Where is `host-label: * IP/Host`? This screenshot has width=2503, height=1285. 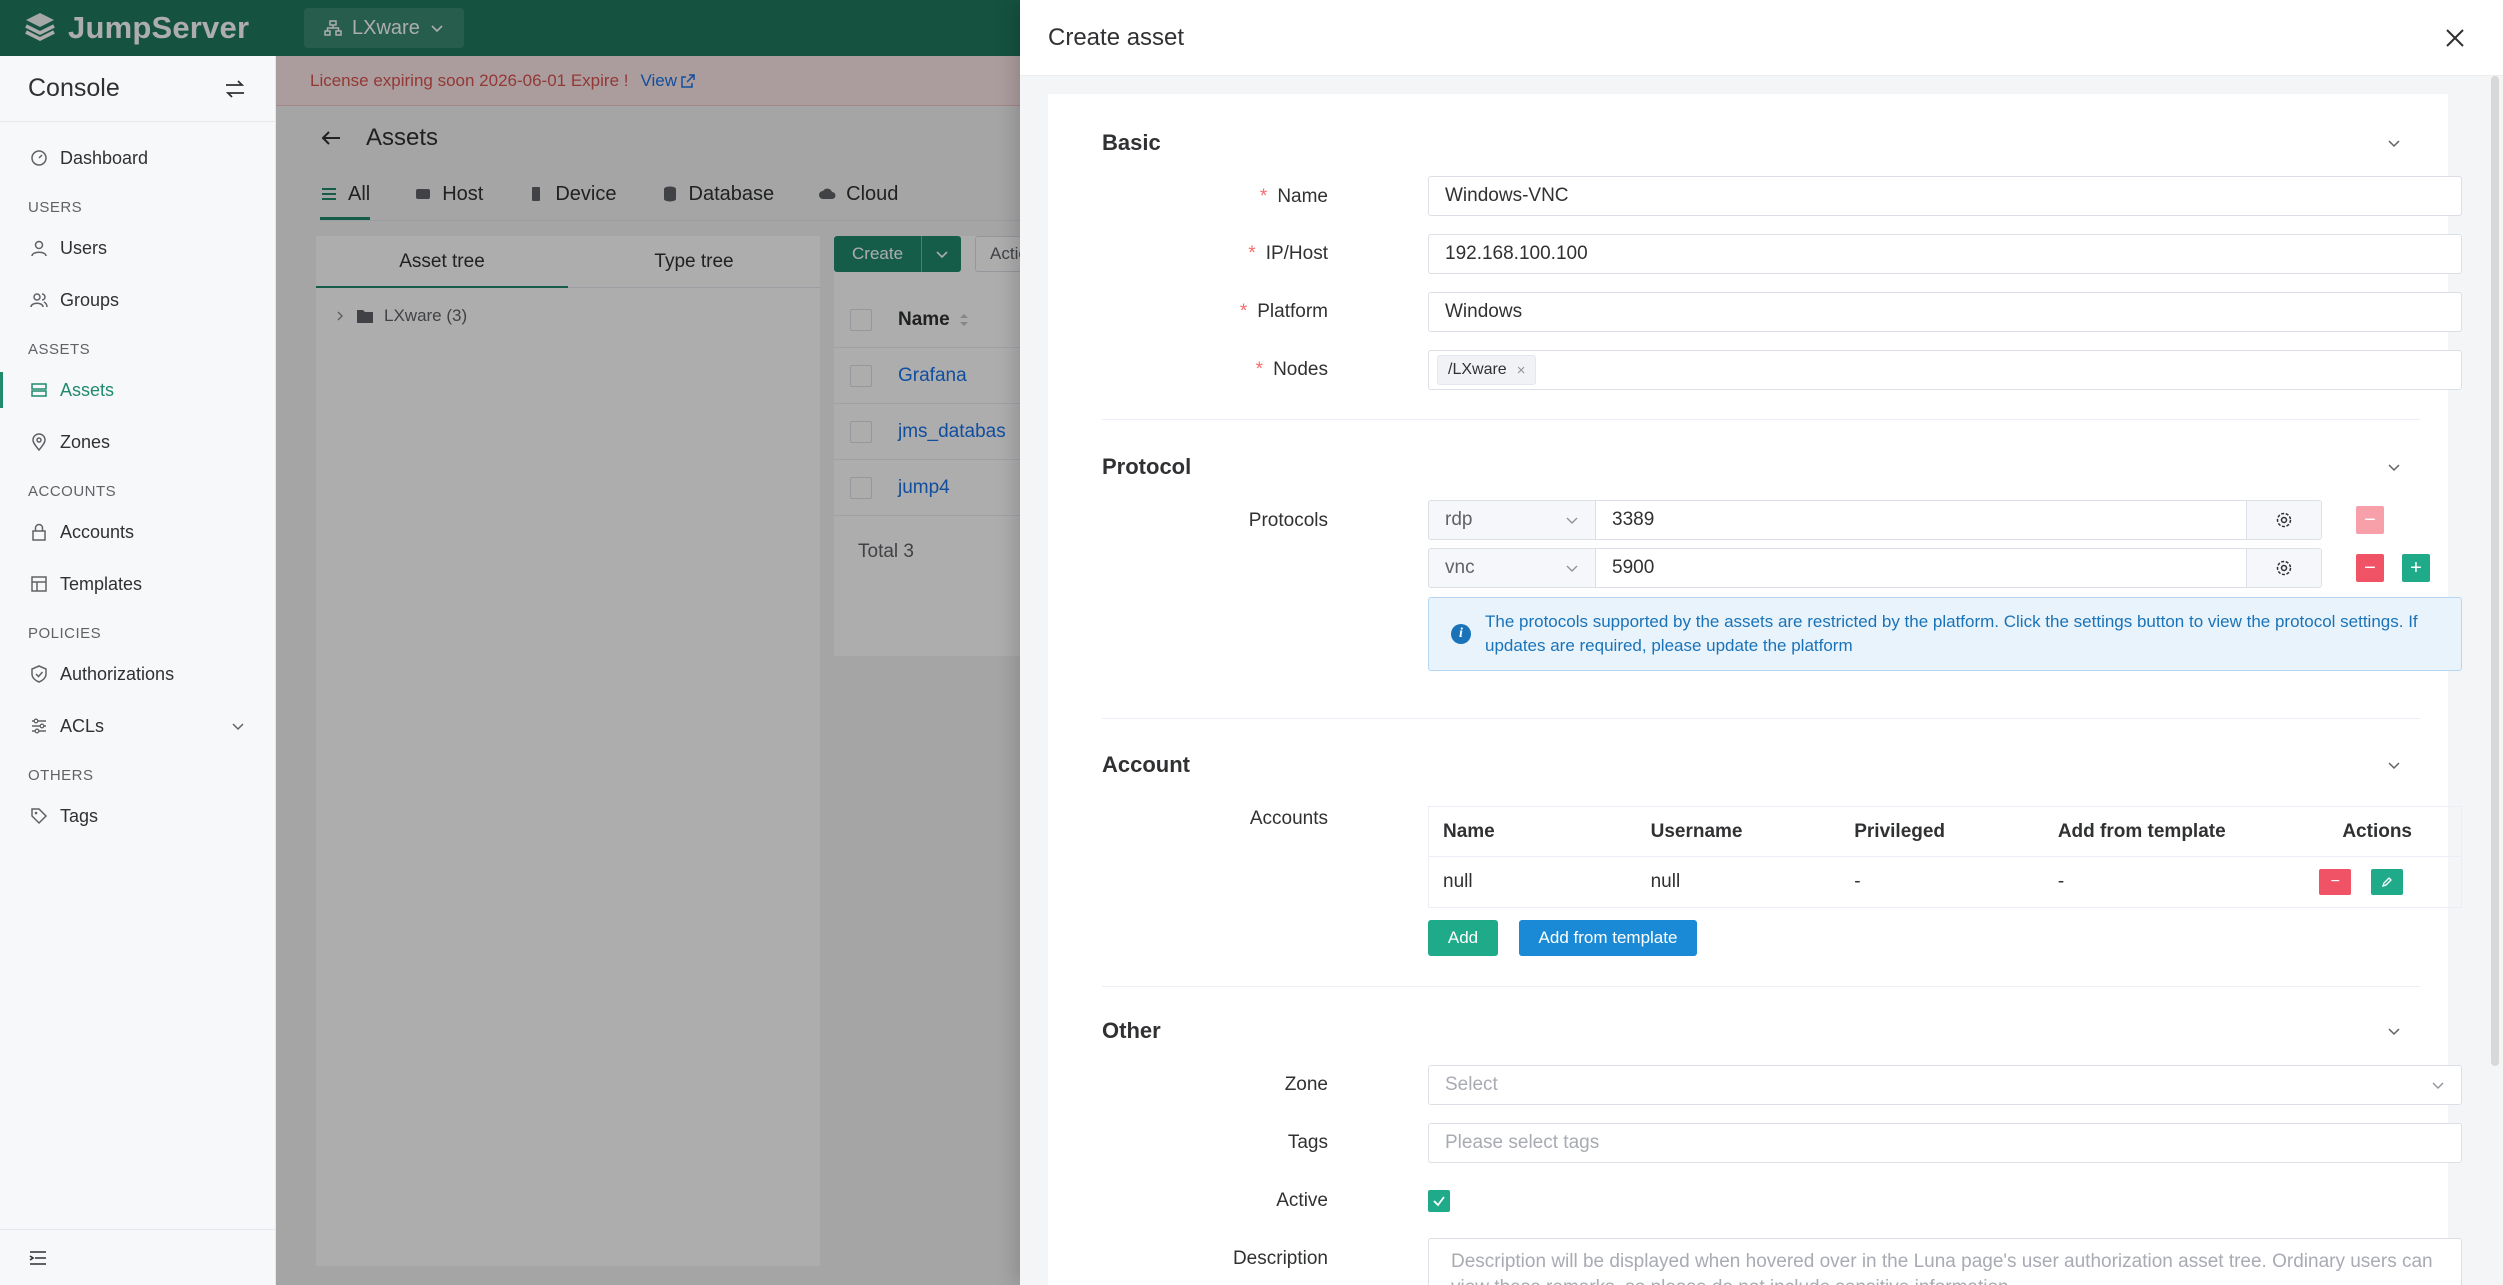 host-label: * IP/Host is located at coordinates (1288, 253).